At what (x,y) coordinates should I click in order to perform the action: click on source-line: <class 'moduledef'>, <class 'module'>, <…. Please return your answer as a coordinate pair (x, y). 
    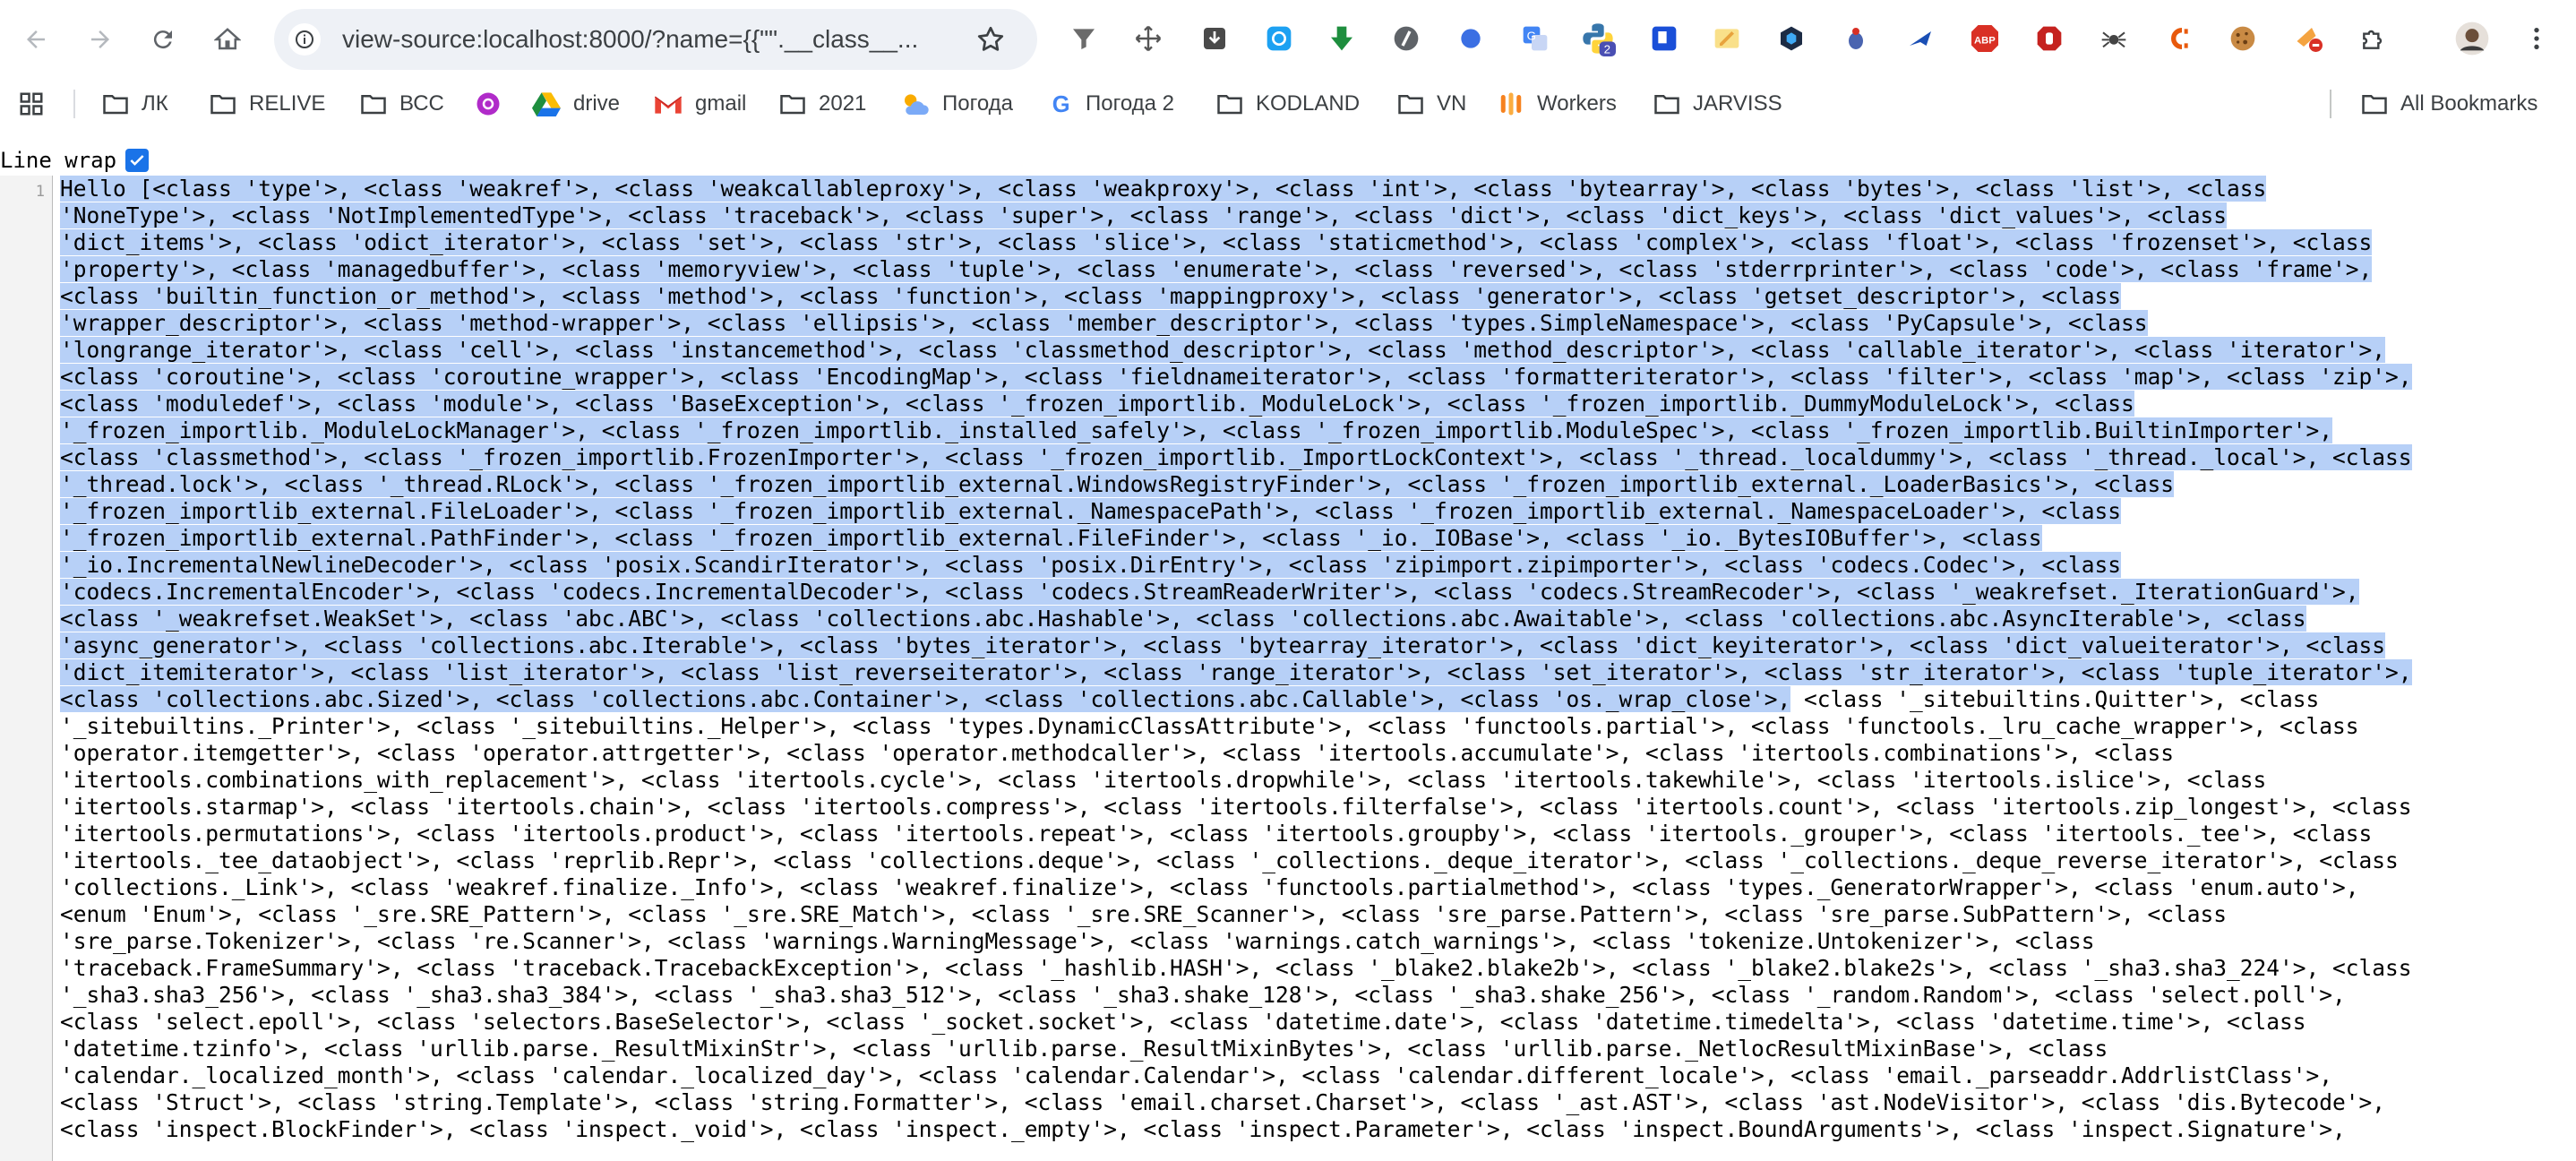
    Looking at the image, I should click on (1309, 404).